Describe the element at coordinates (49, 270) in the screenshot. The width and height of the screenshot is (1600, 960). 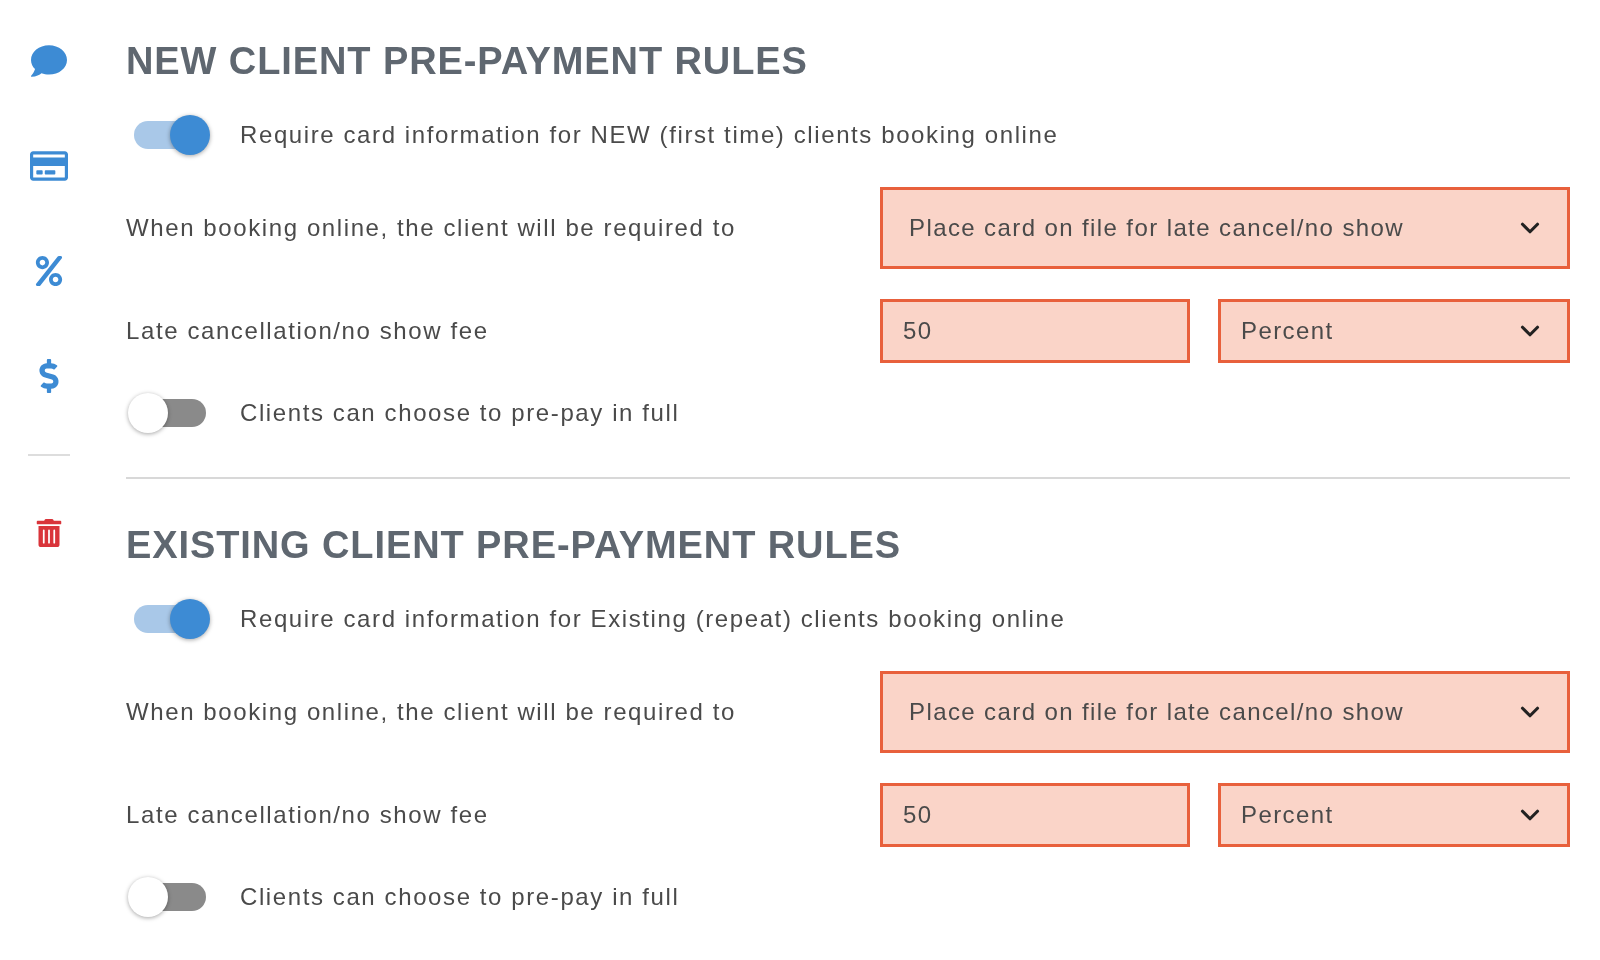
I see `percent-icon` at that location.